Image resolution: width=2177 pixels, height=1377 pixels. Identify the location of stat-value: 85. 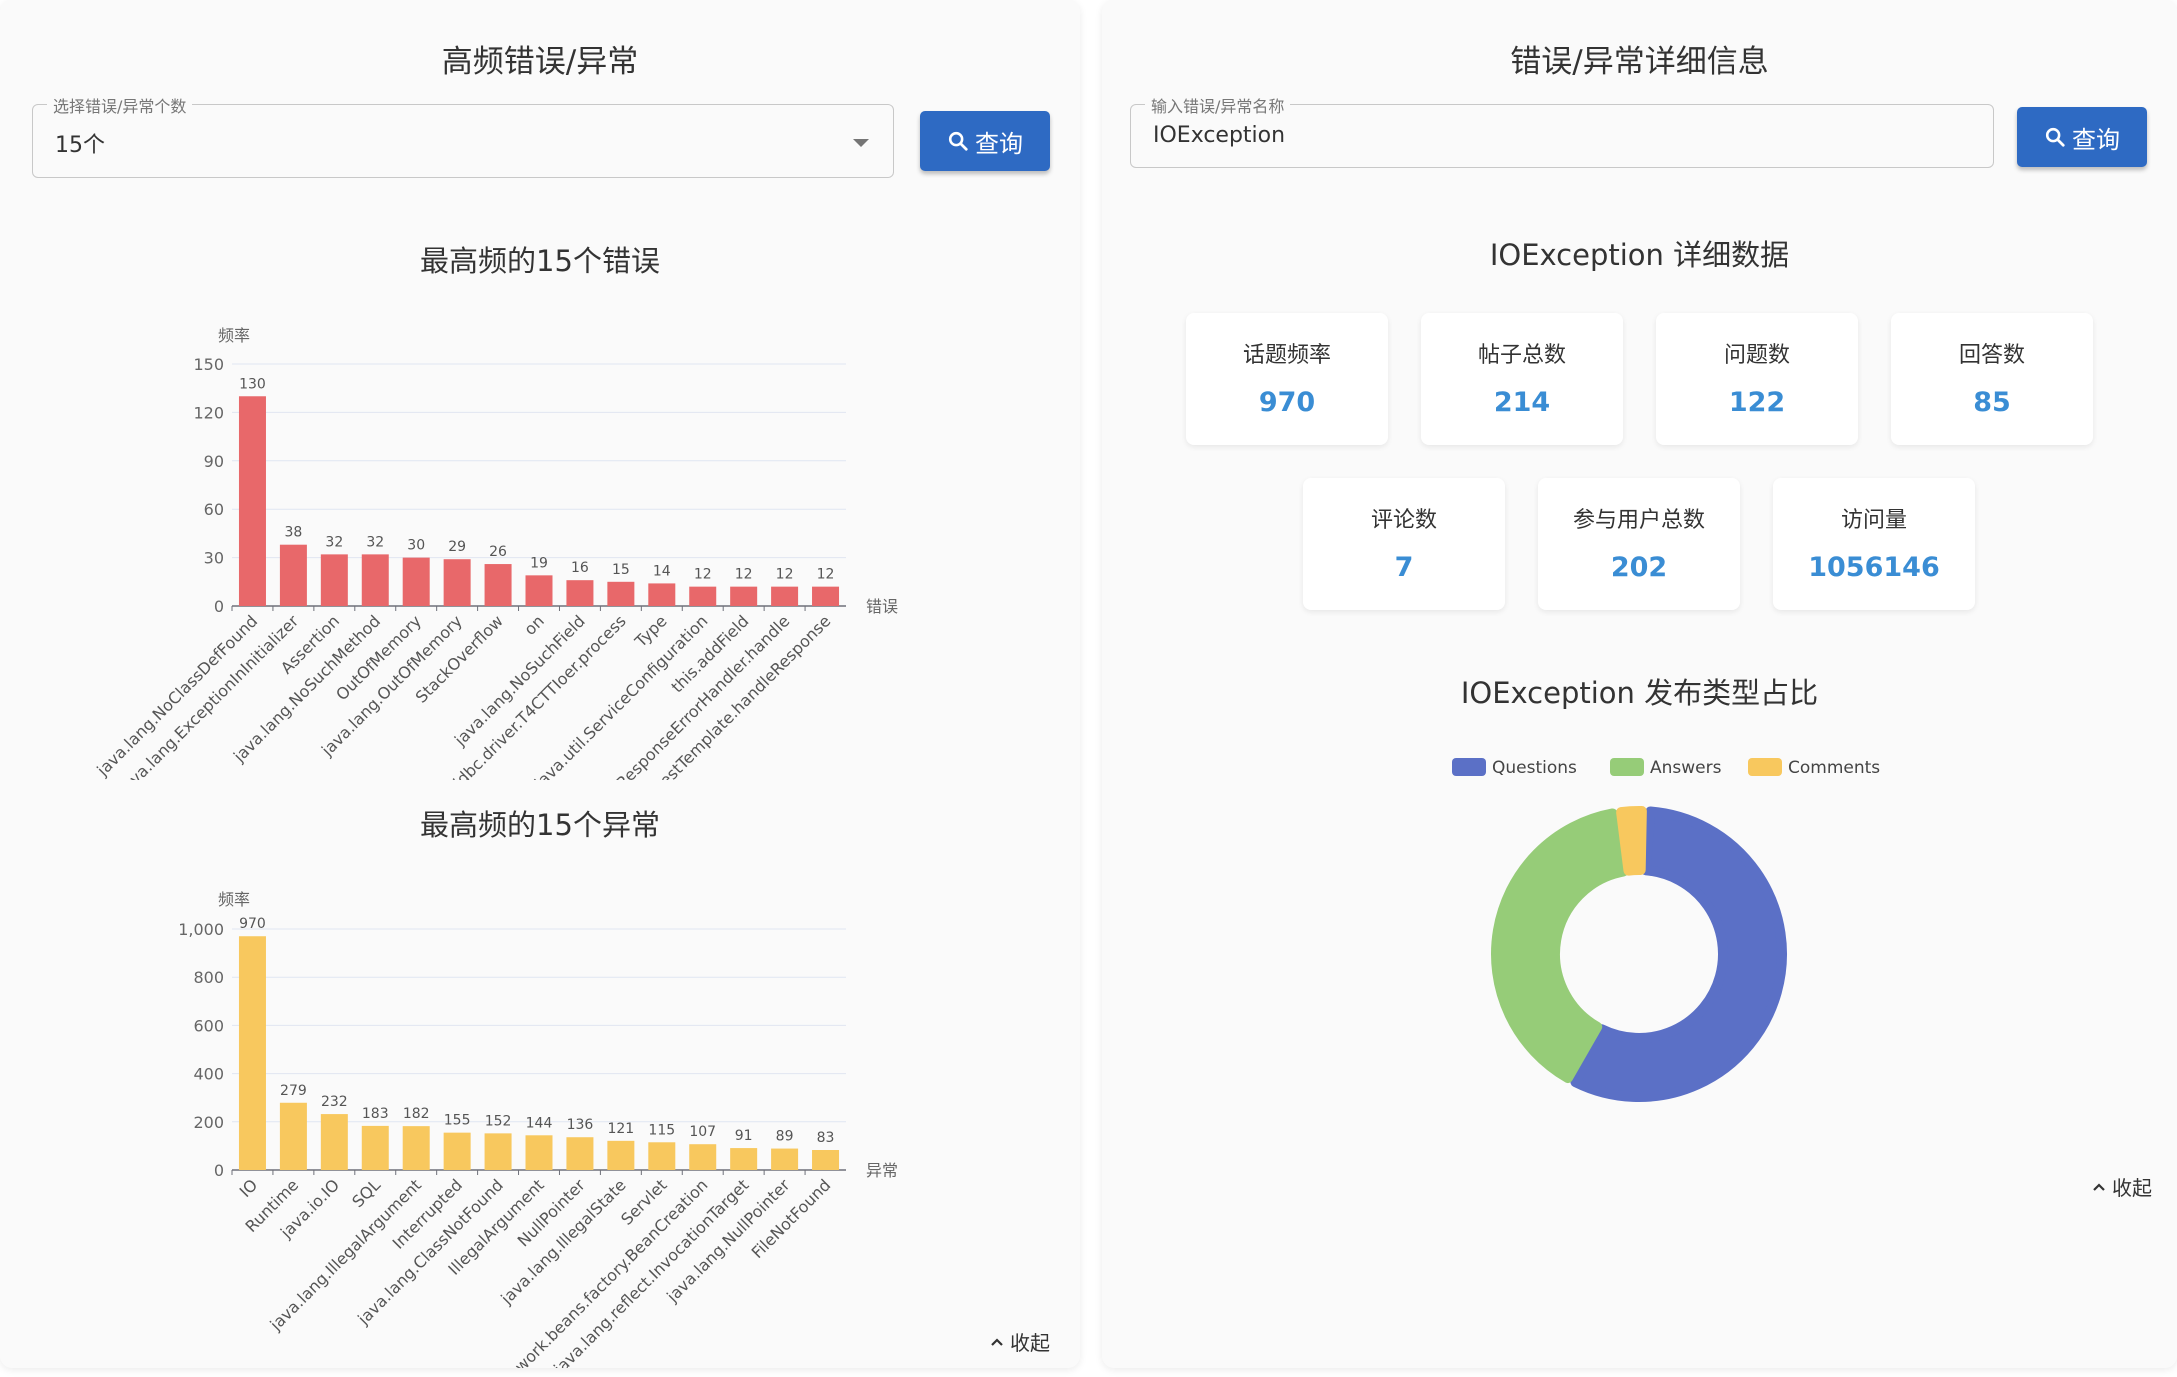
(1992, 402).